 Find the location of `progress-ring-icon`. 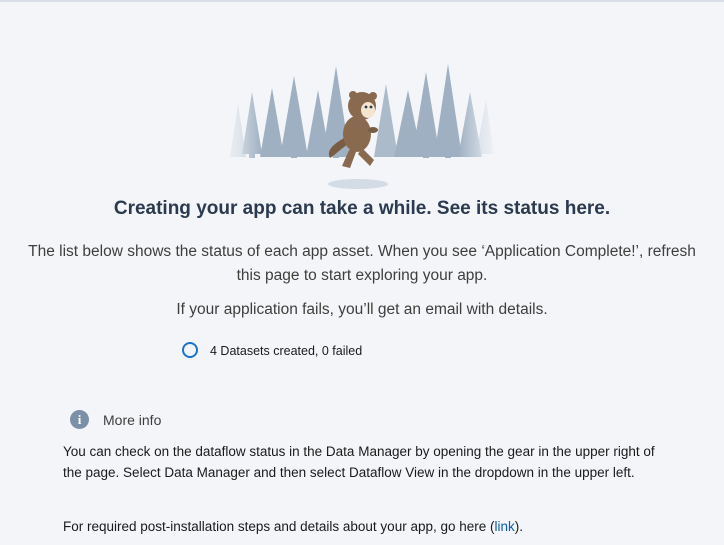

progress-ring-icon is located at coordinates (190, 350).